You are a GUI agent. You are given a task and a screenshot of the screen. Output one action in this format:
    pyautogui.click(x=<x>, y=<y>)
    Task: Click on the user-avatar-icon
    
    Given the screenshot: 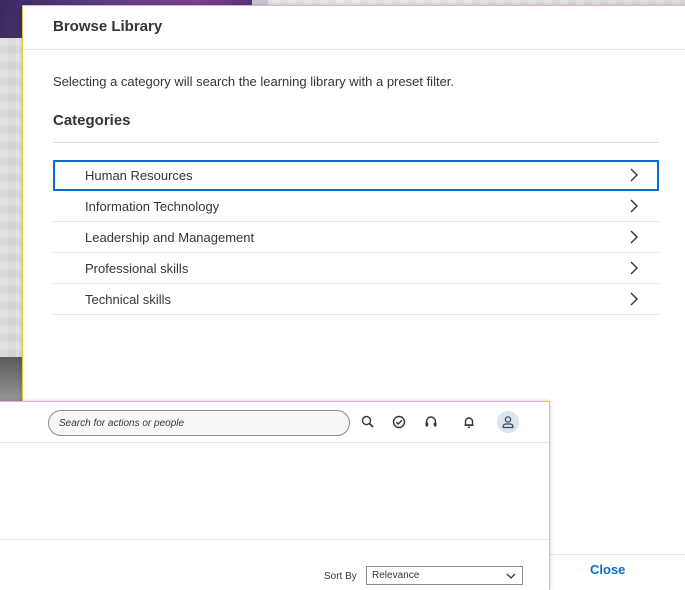 What is the action you would take?
    pyautogui.click(x=508, y=422)
    